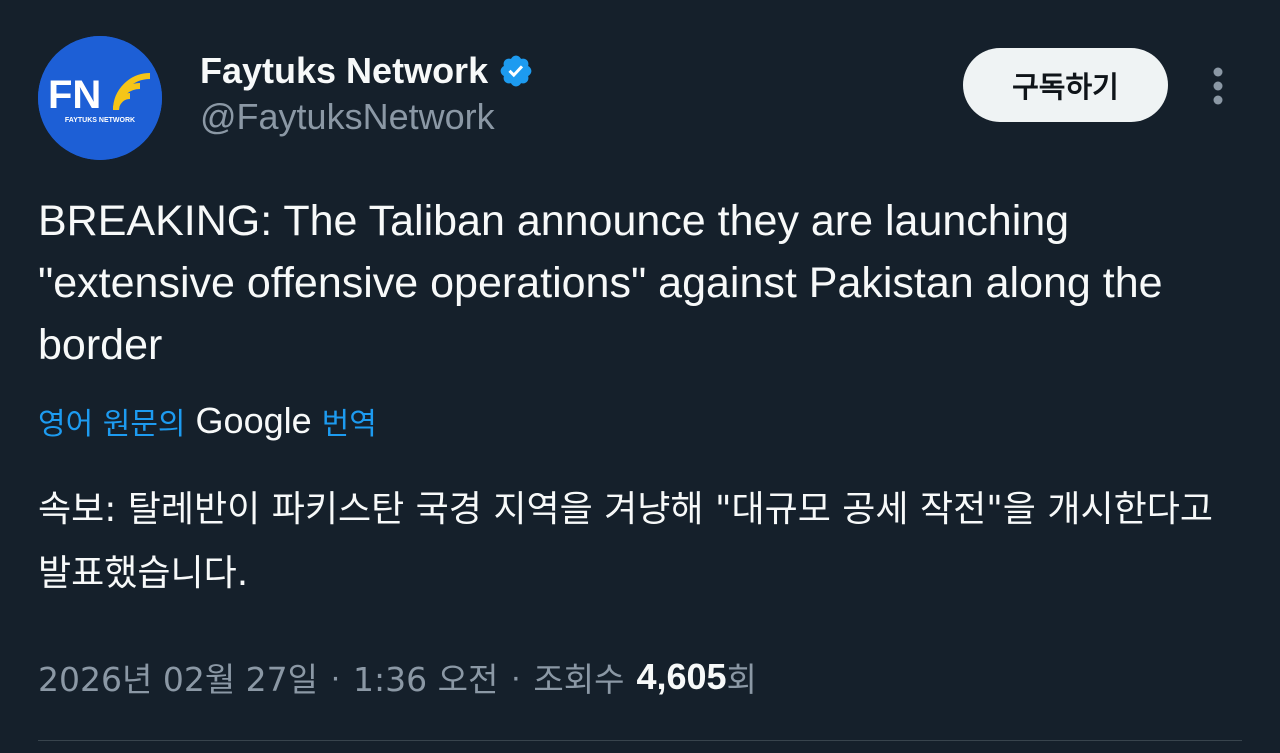  Describe the element at coordinates (741, 679) in the screenshot. I see `views-unit: 회` at that location.